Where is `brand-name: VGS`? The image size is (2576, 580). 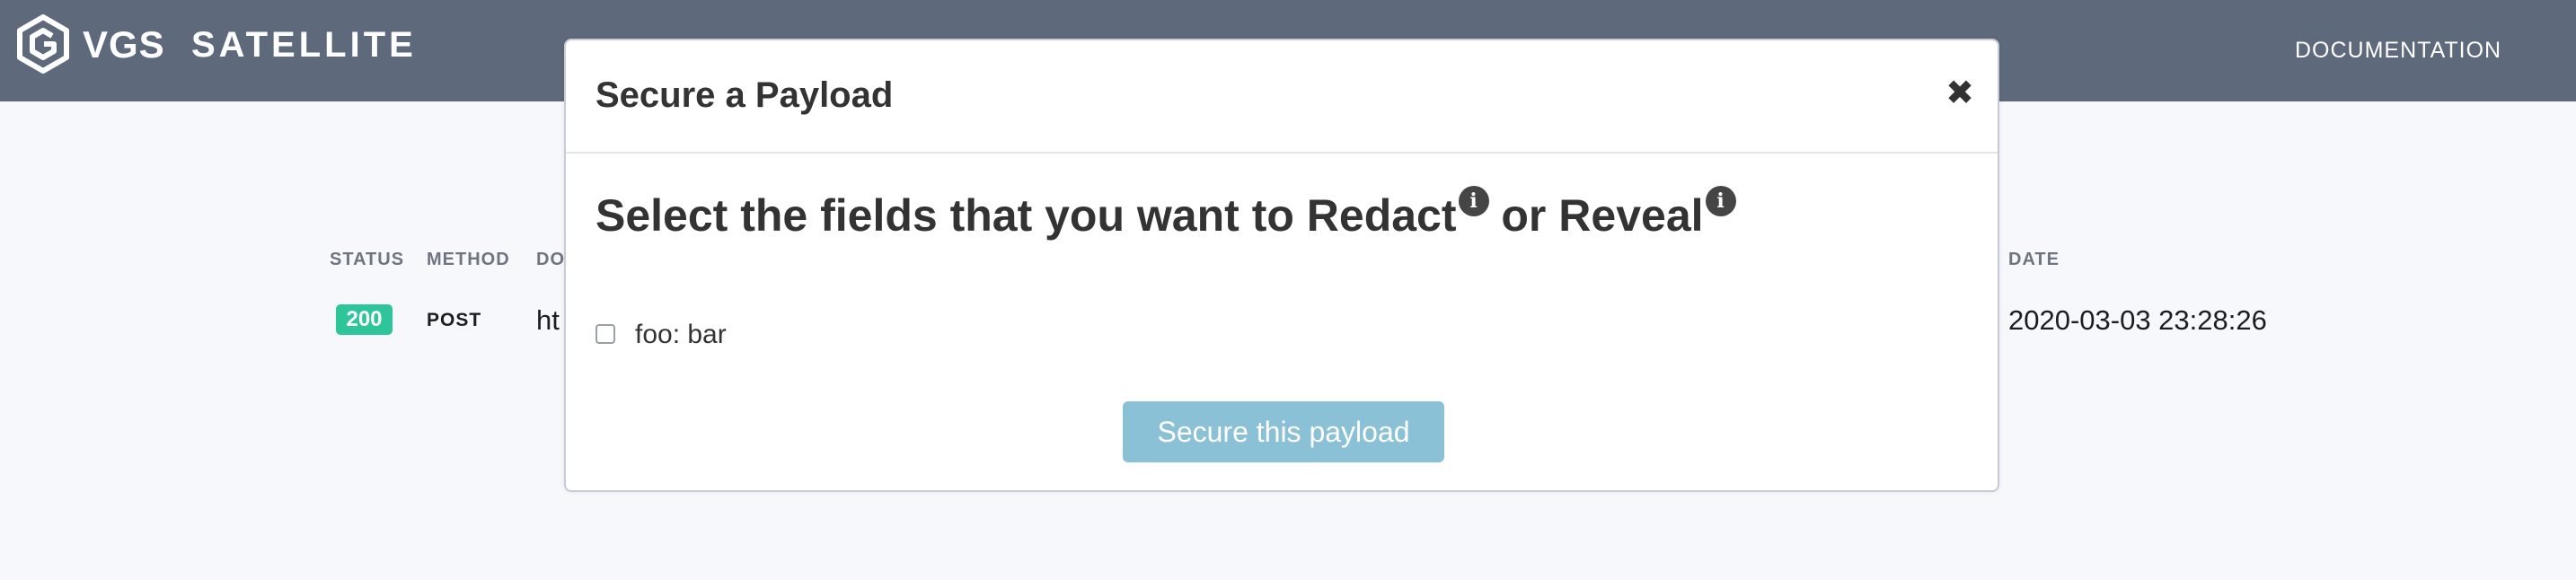
brand-name: VGS is located at coordinates (124, 45).